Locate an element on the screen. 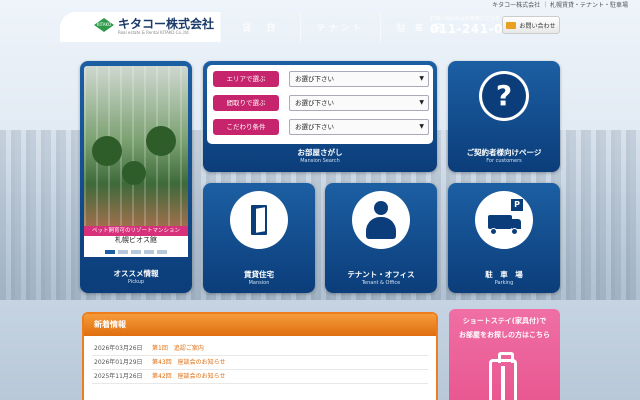 The height and width of the screenshot is (400, 640). door-icon is located at coordinates (259, 220).